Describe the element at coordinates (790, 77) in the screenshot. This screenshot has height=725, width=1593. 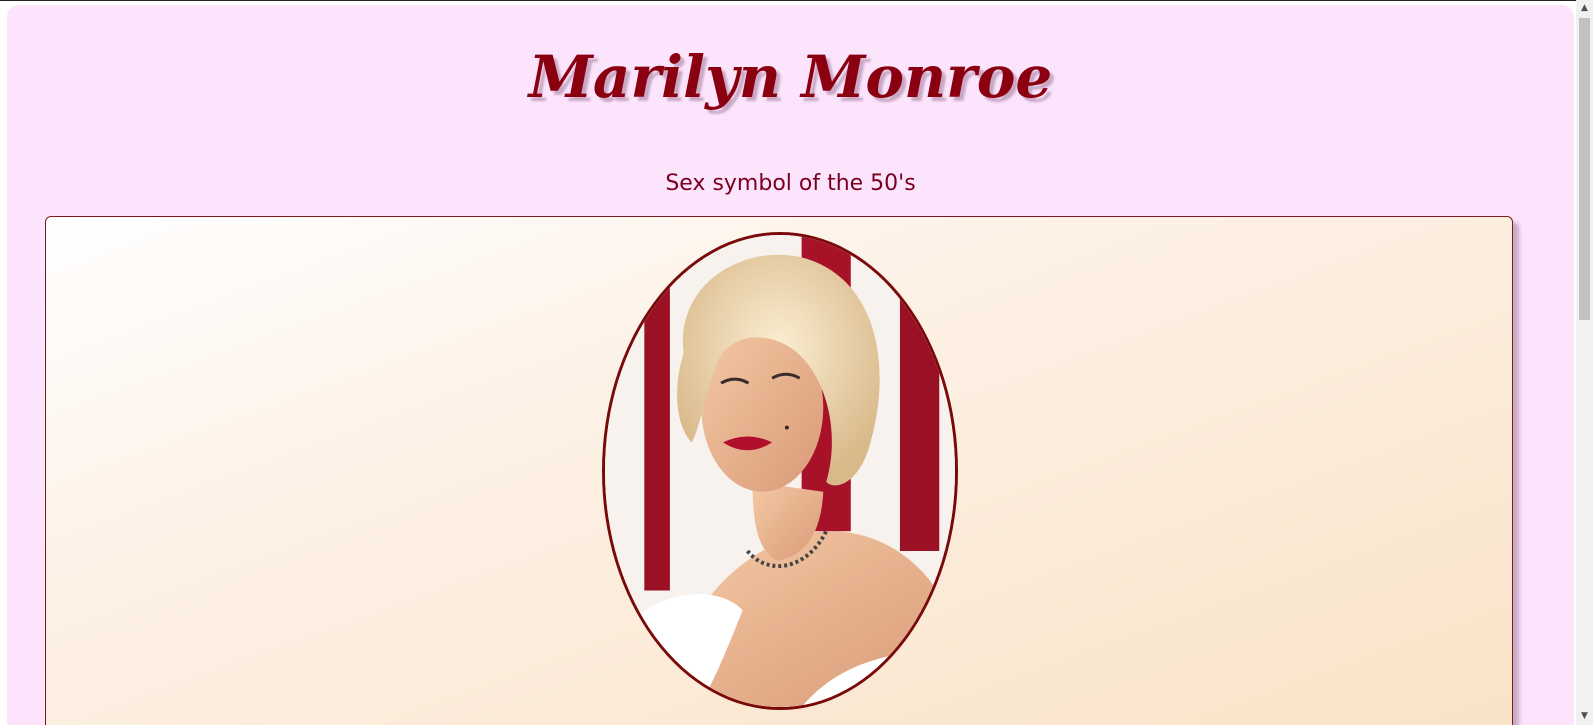
I see `page-title: Marilyn Monroe` at that location.